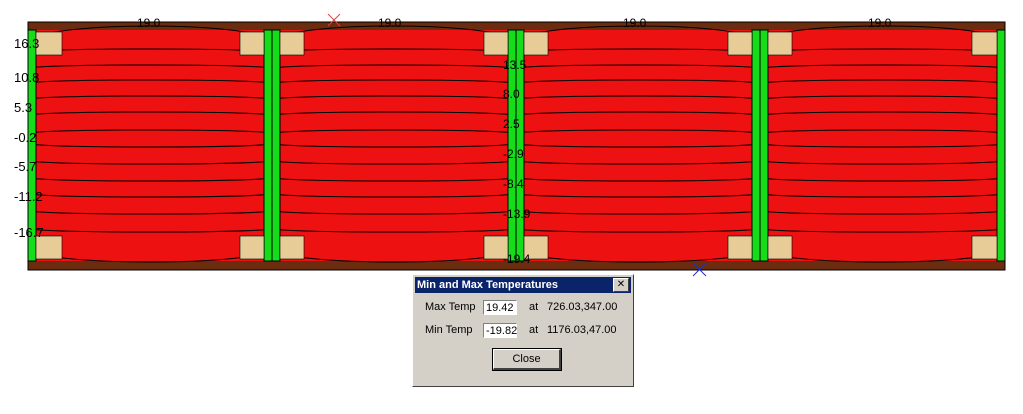 The width and height of the screenshot is (1023, 414). I want to click on isotherm-label: -13.9, so click(517, 214).